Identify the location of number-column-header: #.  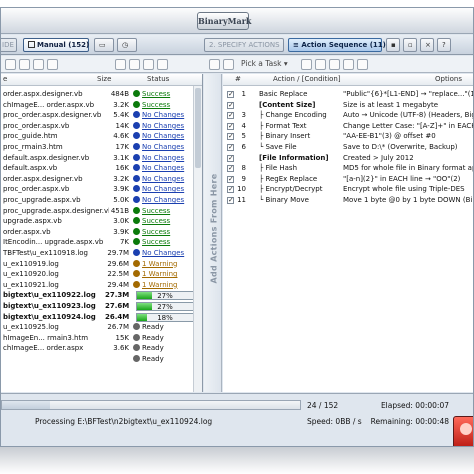
(238, 79).